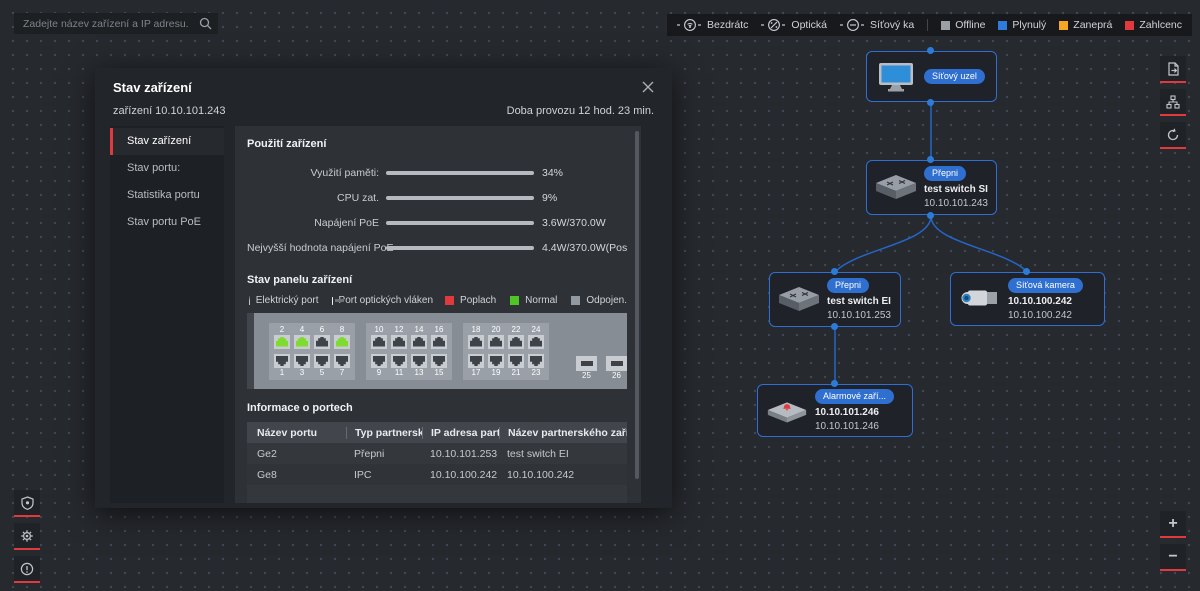 The width and height of the screenshot is (1200, 591). I want to click on export-report-button, so click(1173, 69).